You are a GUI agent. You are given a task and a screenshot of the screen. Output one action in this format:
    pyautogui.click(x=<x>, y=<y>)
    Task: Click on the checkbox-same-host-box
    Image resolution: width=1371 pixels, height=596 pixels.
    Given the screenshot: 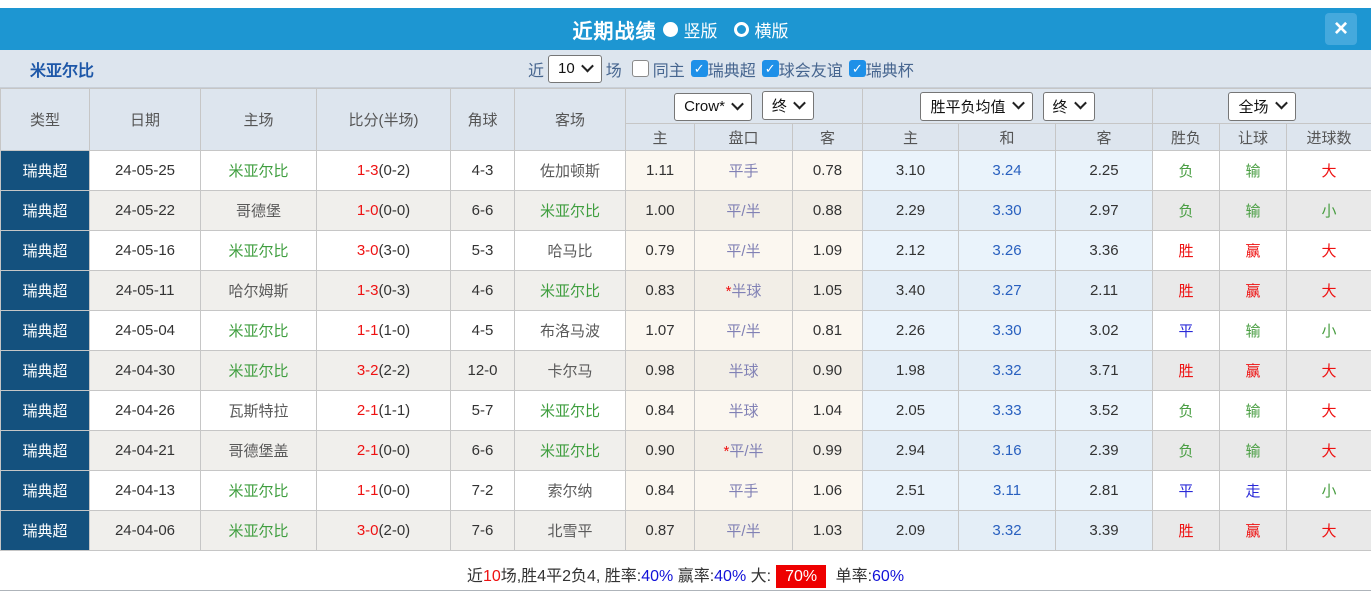 What is the action you would take?
    pyautogui.click(x=640, y=68)
    